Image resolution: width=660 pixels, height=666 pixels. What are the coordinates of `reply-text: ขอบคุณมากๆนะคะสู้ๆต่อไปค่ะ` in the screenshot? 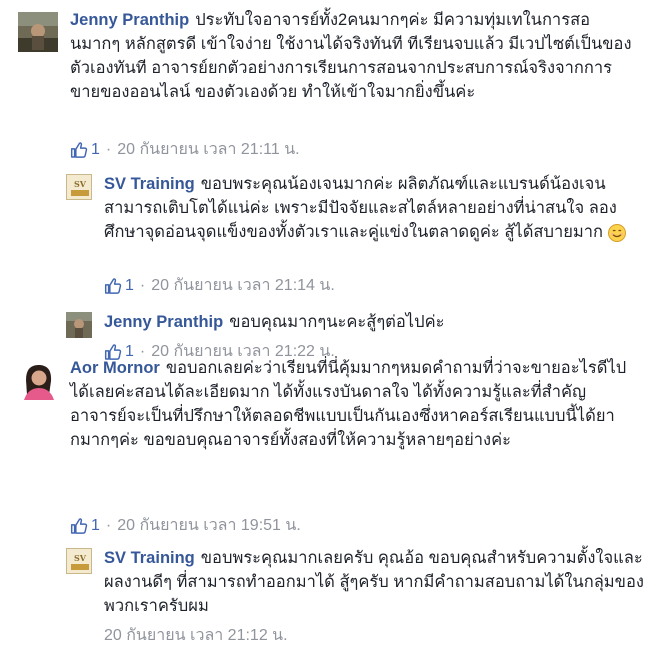 It's located at (337, 322).